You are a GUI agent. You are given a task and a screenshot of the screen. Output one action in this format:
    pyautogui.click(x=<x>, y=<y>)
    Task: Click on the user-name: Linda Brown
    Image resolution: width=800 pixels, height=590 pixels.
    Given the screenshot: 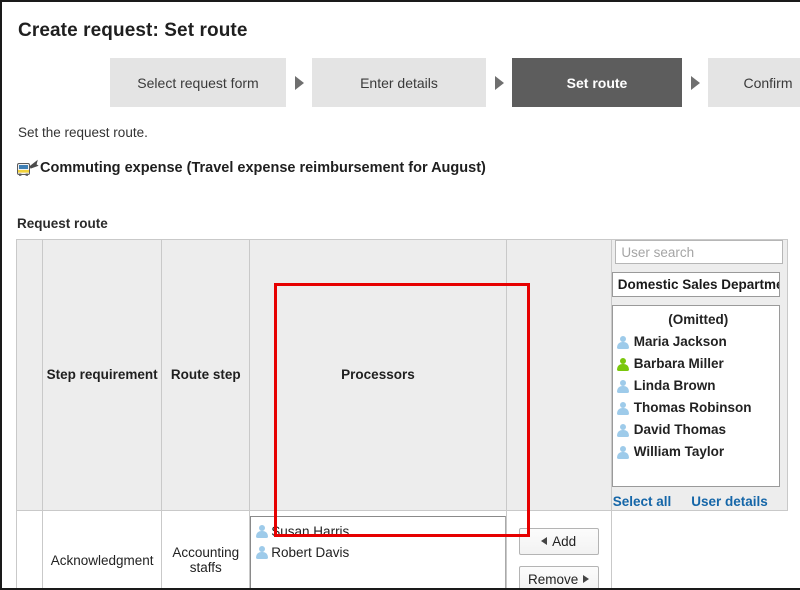 What is the action you would take?
    pyautogui.click(x=674, y=385)
    